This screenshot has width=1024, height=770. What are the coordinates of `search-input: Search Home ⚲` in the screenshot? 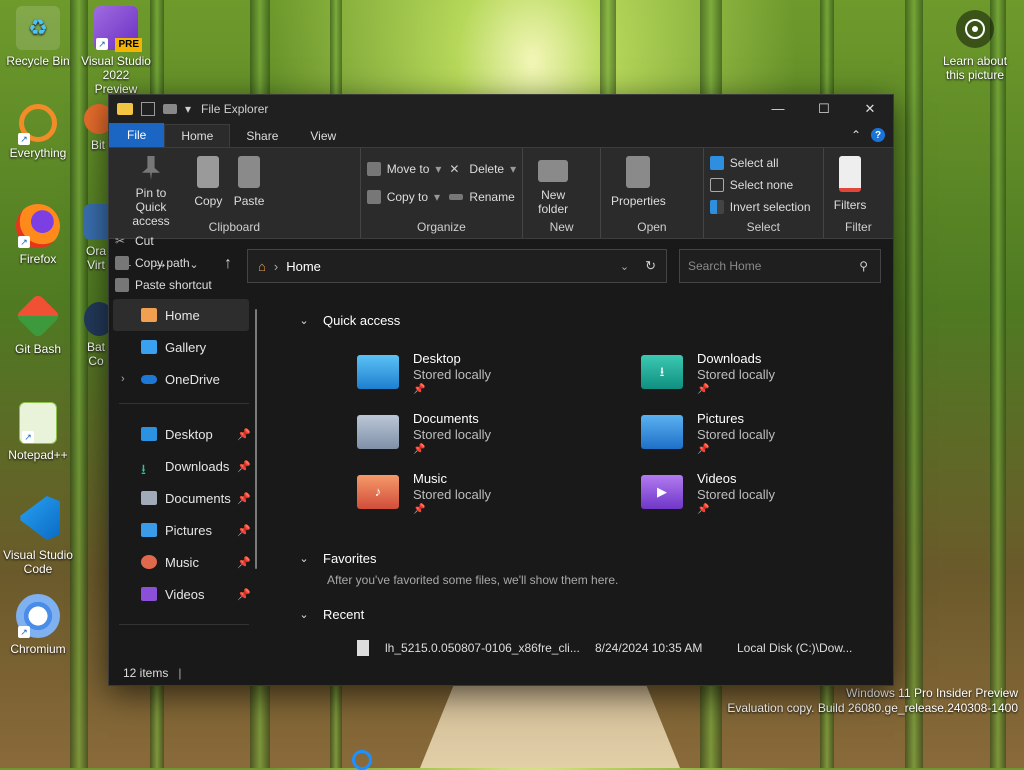 It's located at (780, 266).